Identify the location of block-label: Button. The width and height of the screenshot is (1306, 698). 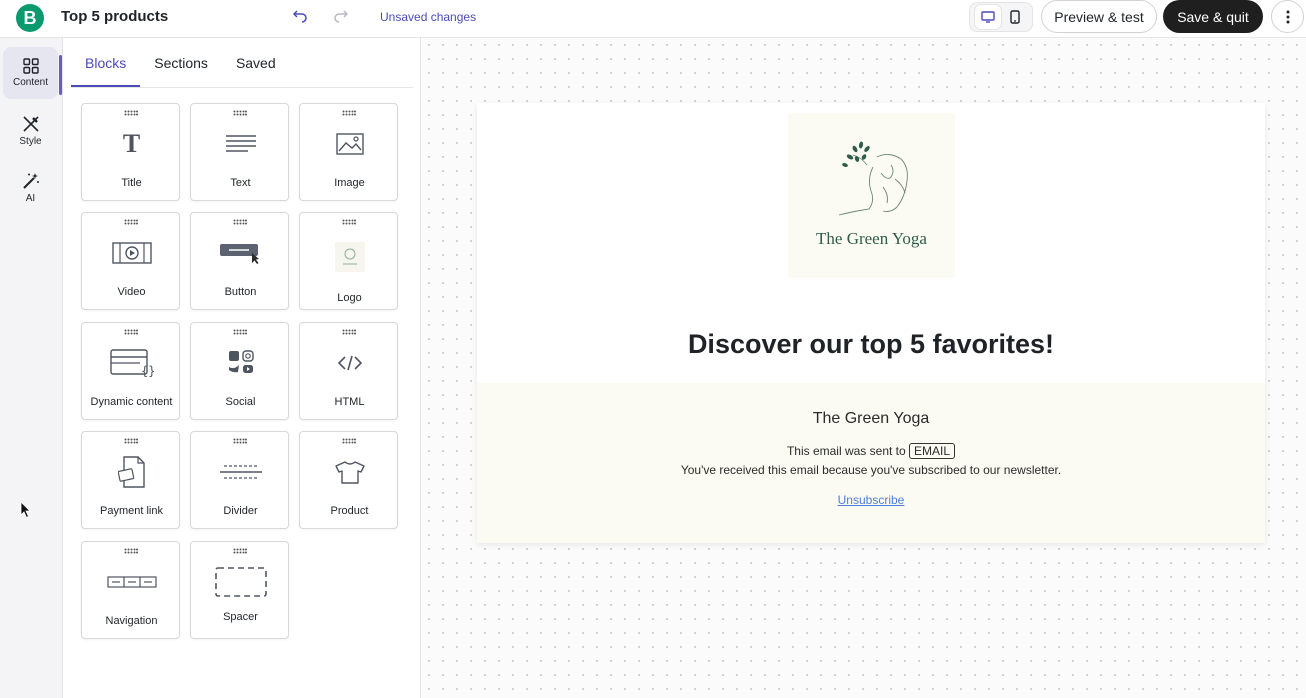
(240, 292).